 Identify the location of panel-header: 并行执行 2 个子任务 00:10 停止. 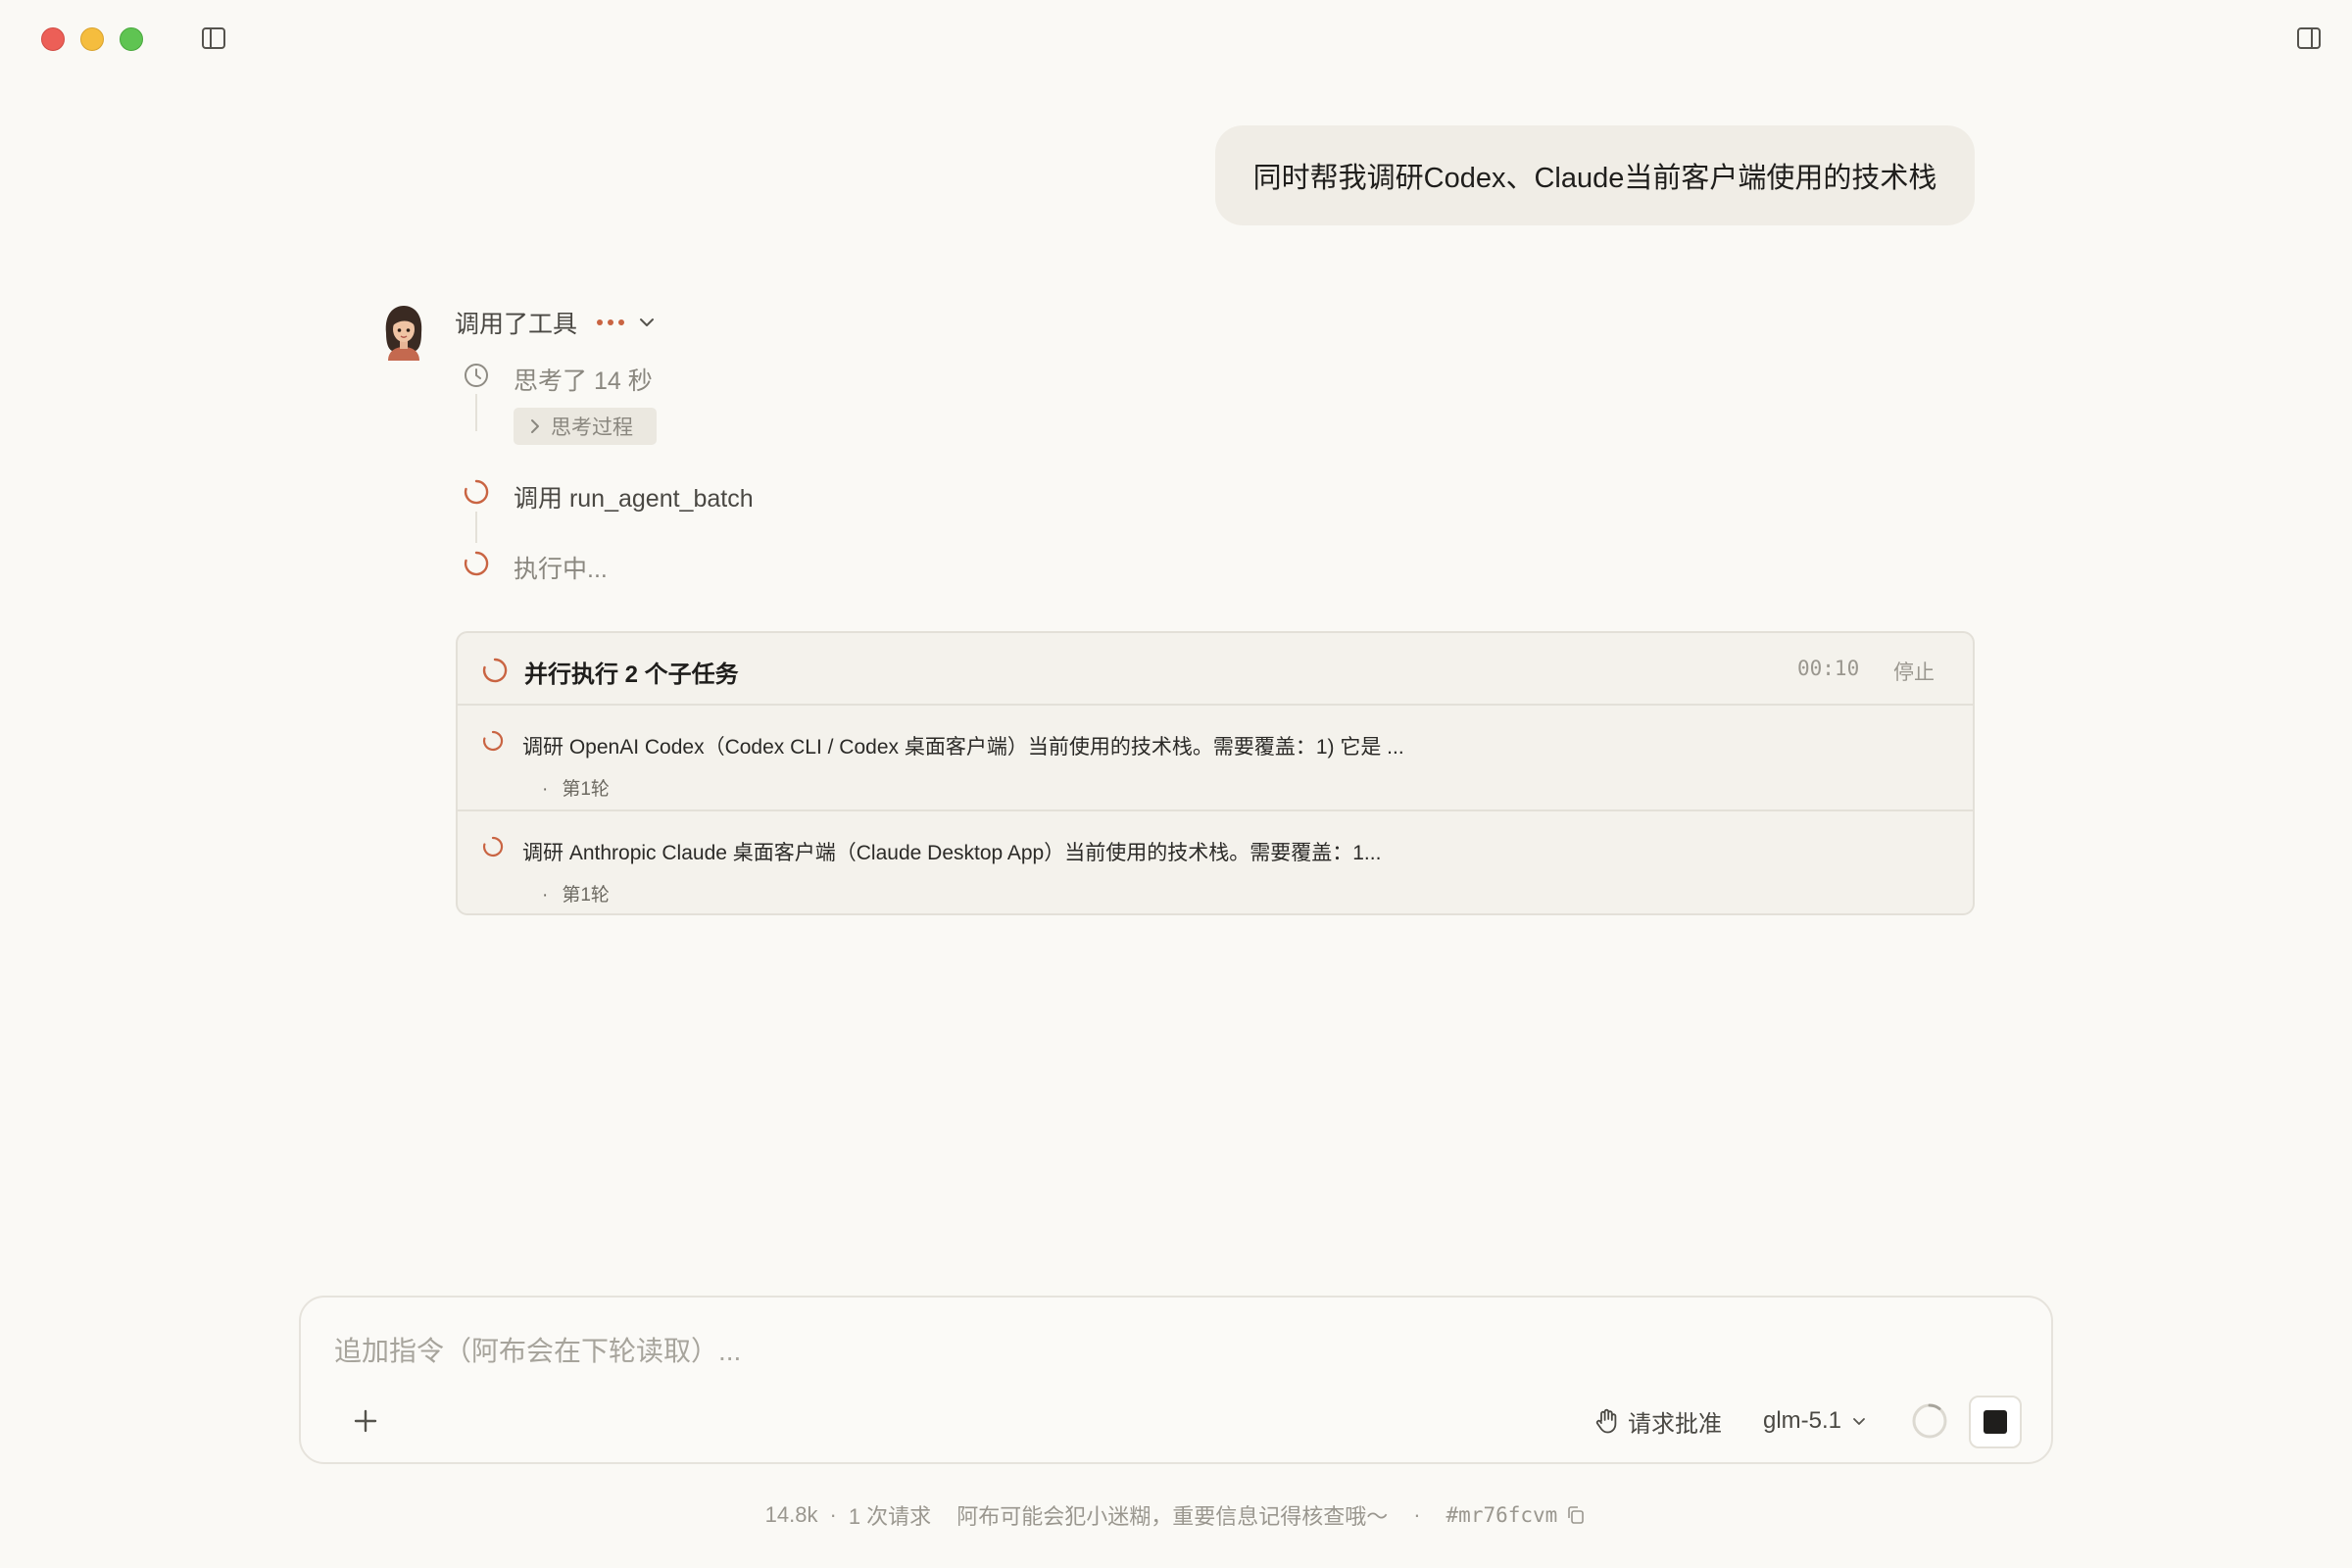
(1215, 669).